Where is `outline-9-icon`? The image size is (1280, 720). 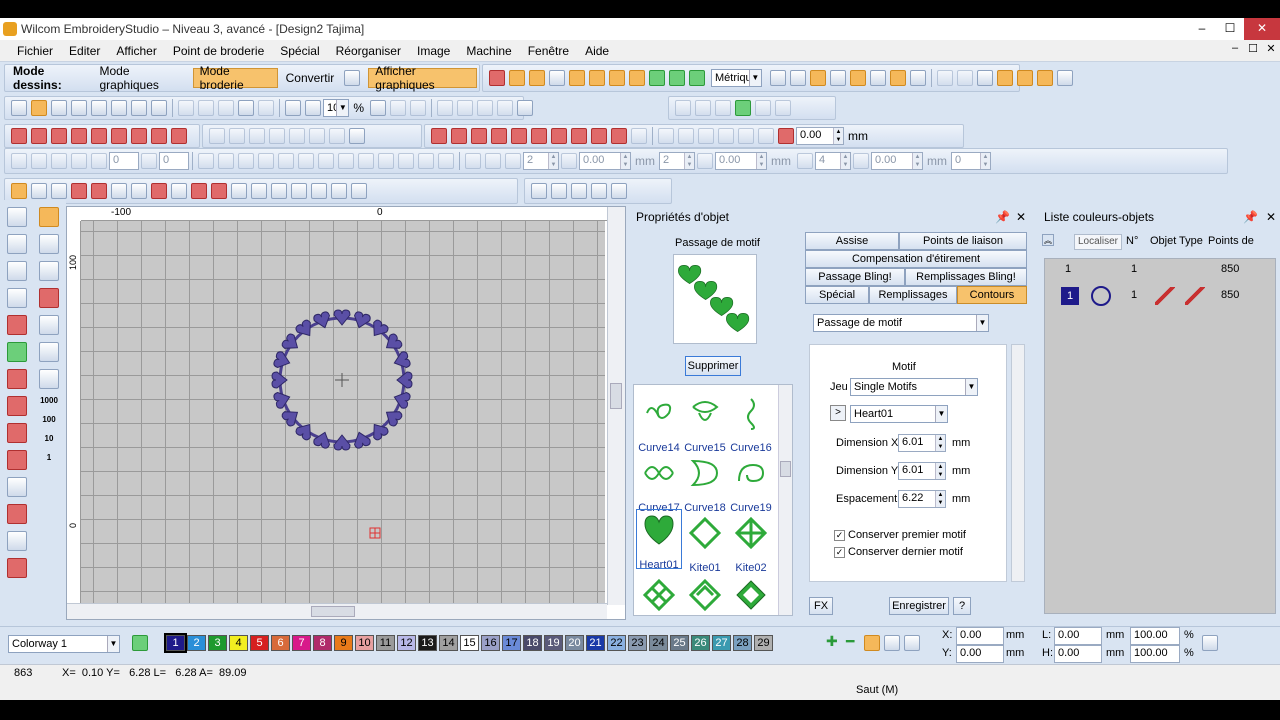 outline-9-icon is located at coordinates (599, 136).